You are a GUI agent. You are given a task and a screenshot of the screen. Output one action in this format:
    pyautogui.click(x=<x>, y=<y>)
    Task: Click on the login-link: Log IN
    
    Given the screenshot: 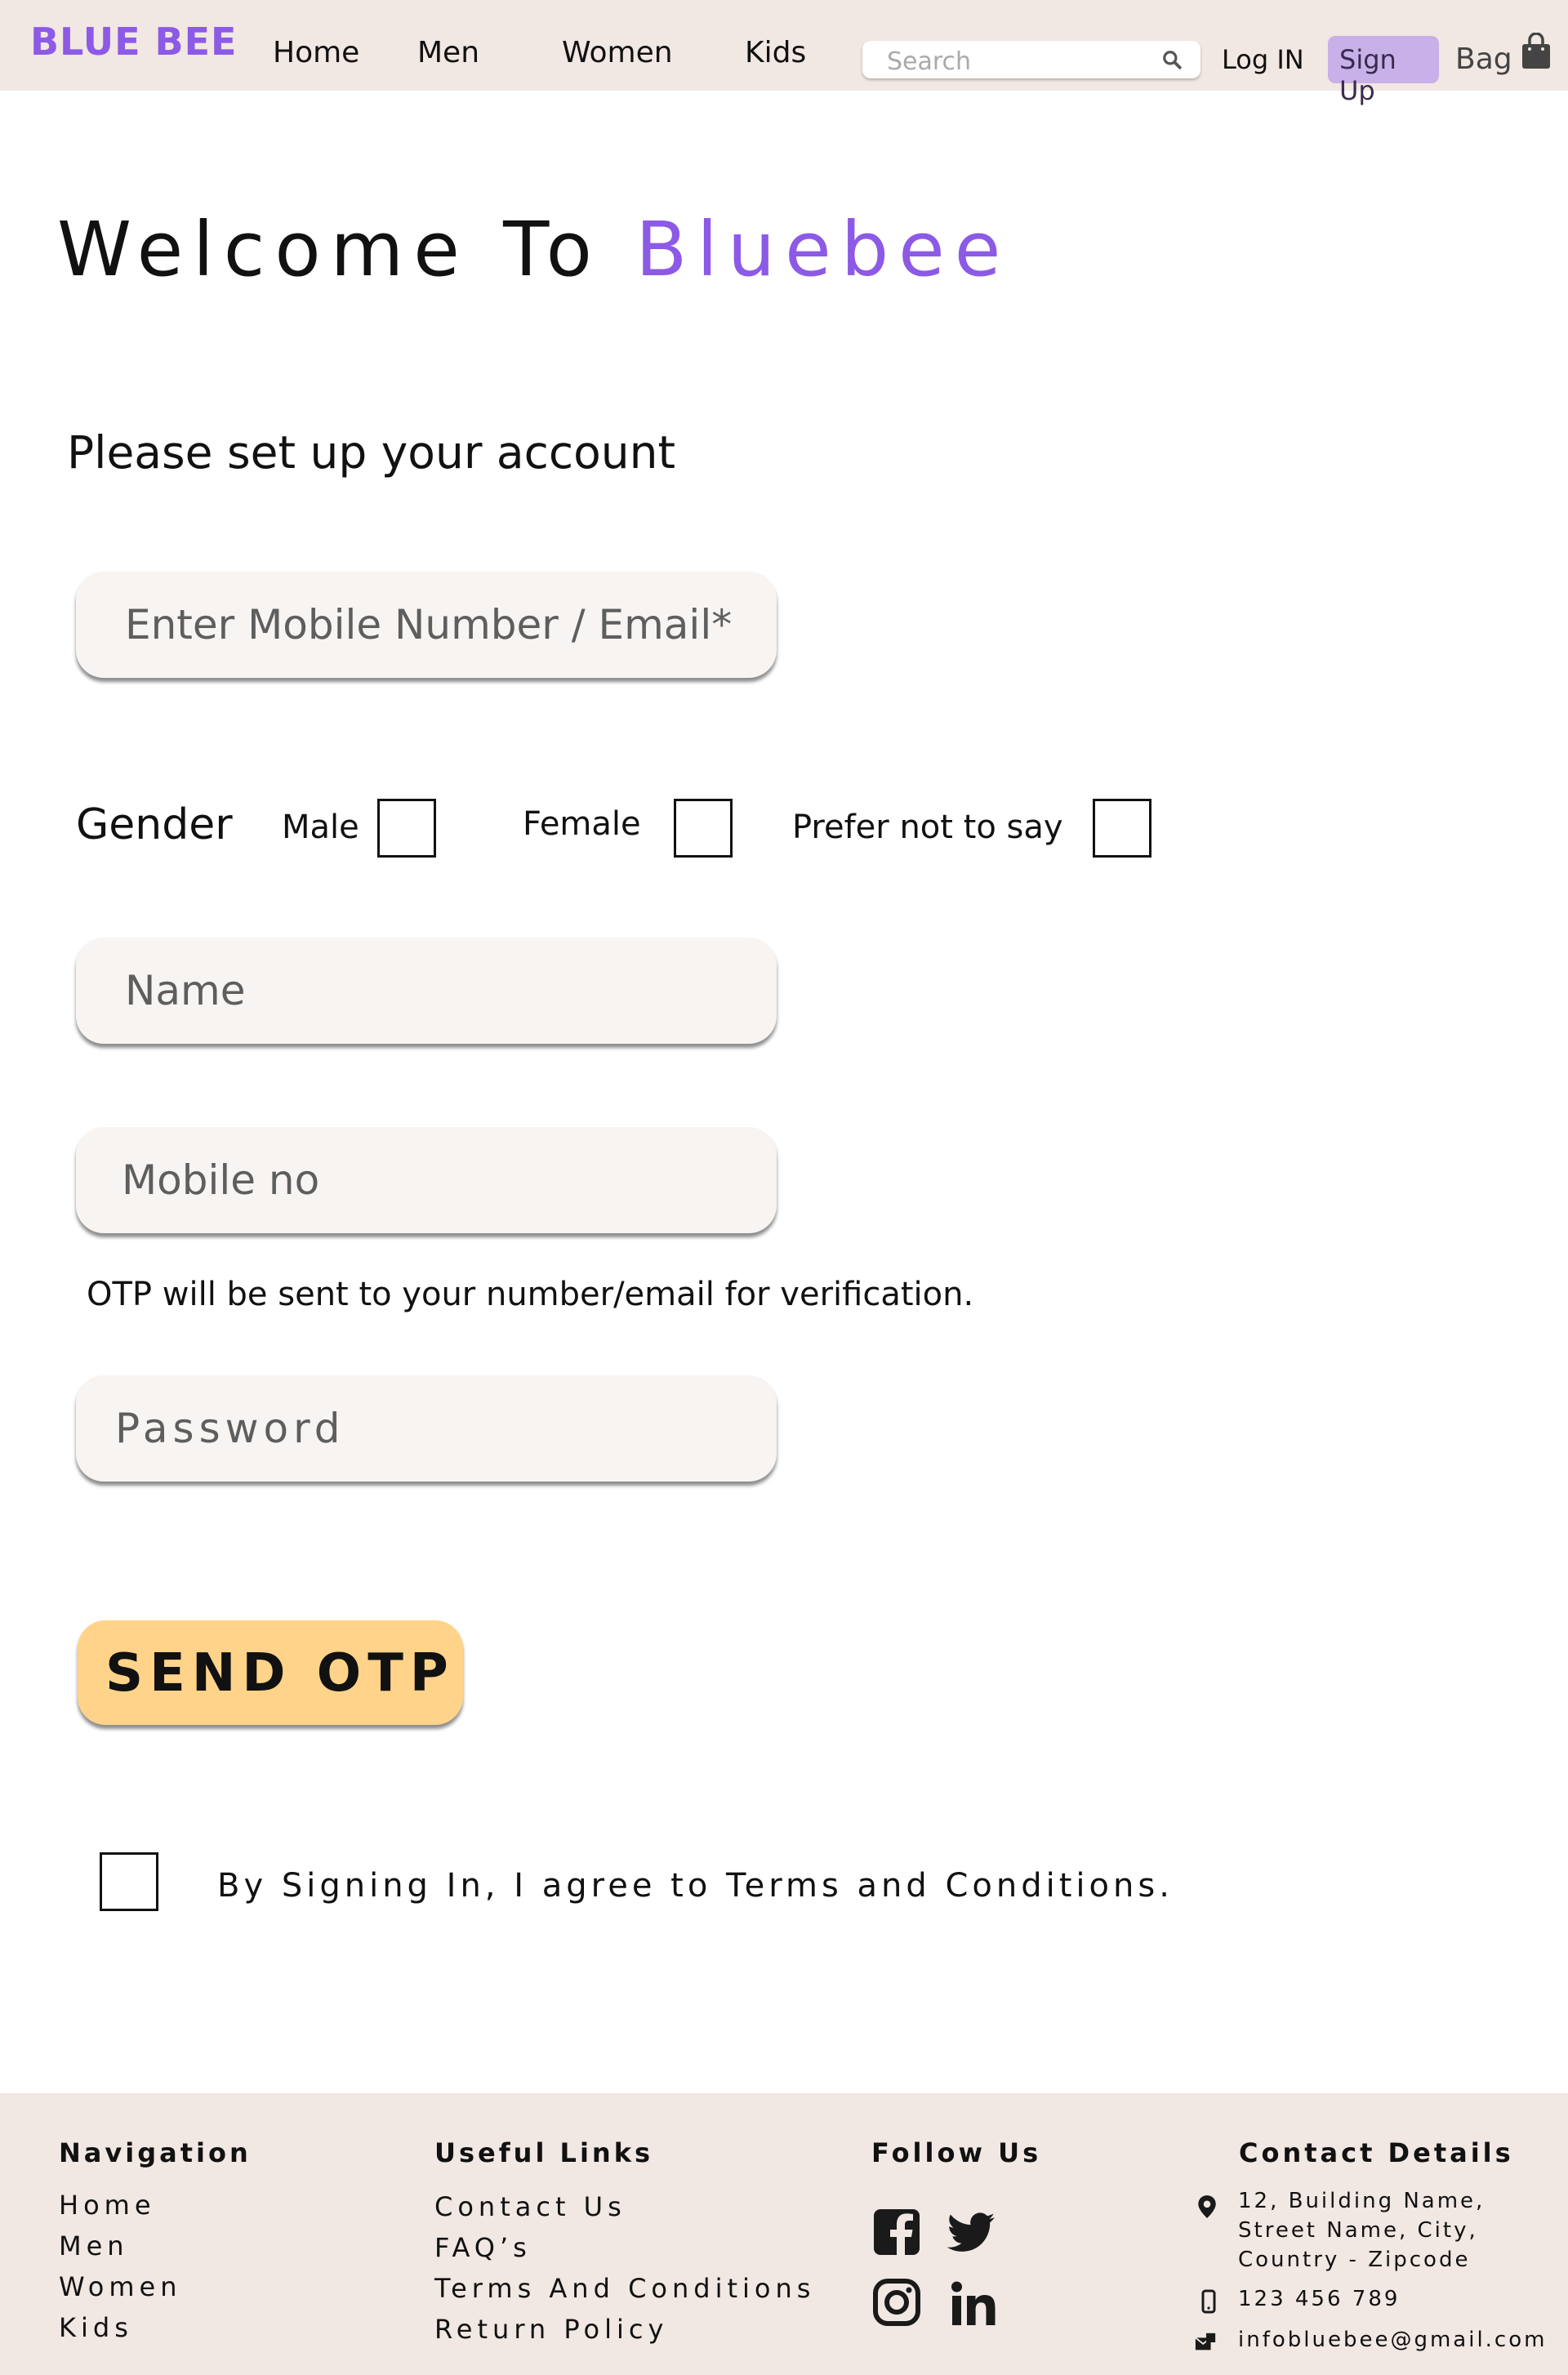 What is the action you would take?
    pyautogui.click(x=1263, y=59)
    